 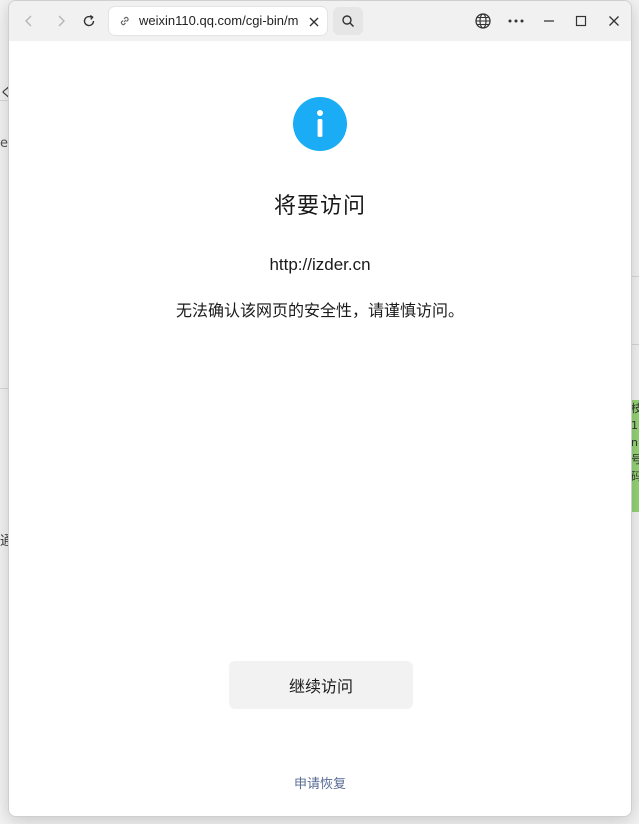 What do you see at coordinates (320, 782) in the screenshot?
I see `apply-recovery-link: 申请恢复` at bounding box center [320, 782].